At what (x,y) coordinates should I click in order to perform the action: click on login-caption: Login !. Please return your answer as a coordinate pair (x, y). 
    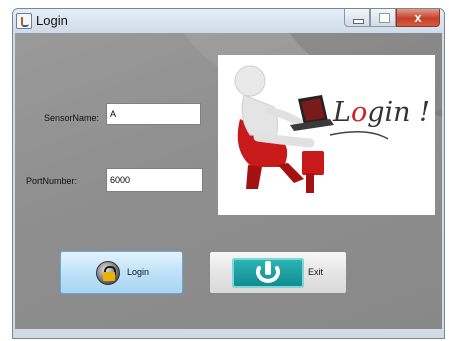
    Looking at the image, I should click on (381, 112).